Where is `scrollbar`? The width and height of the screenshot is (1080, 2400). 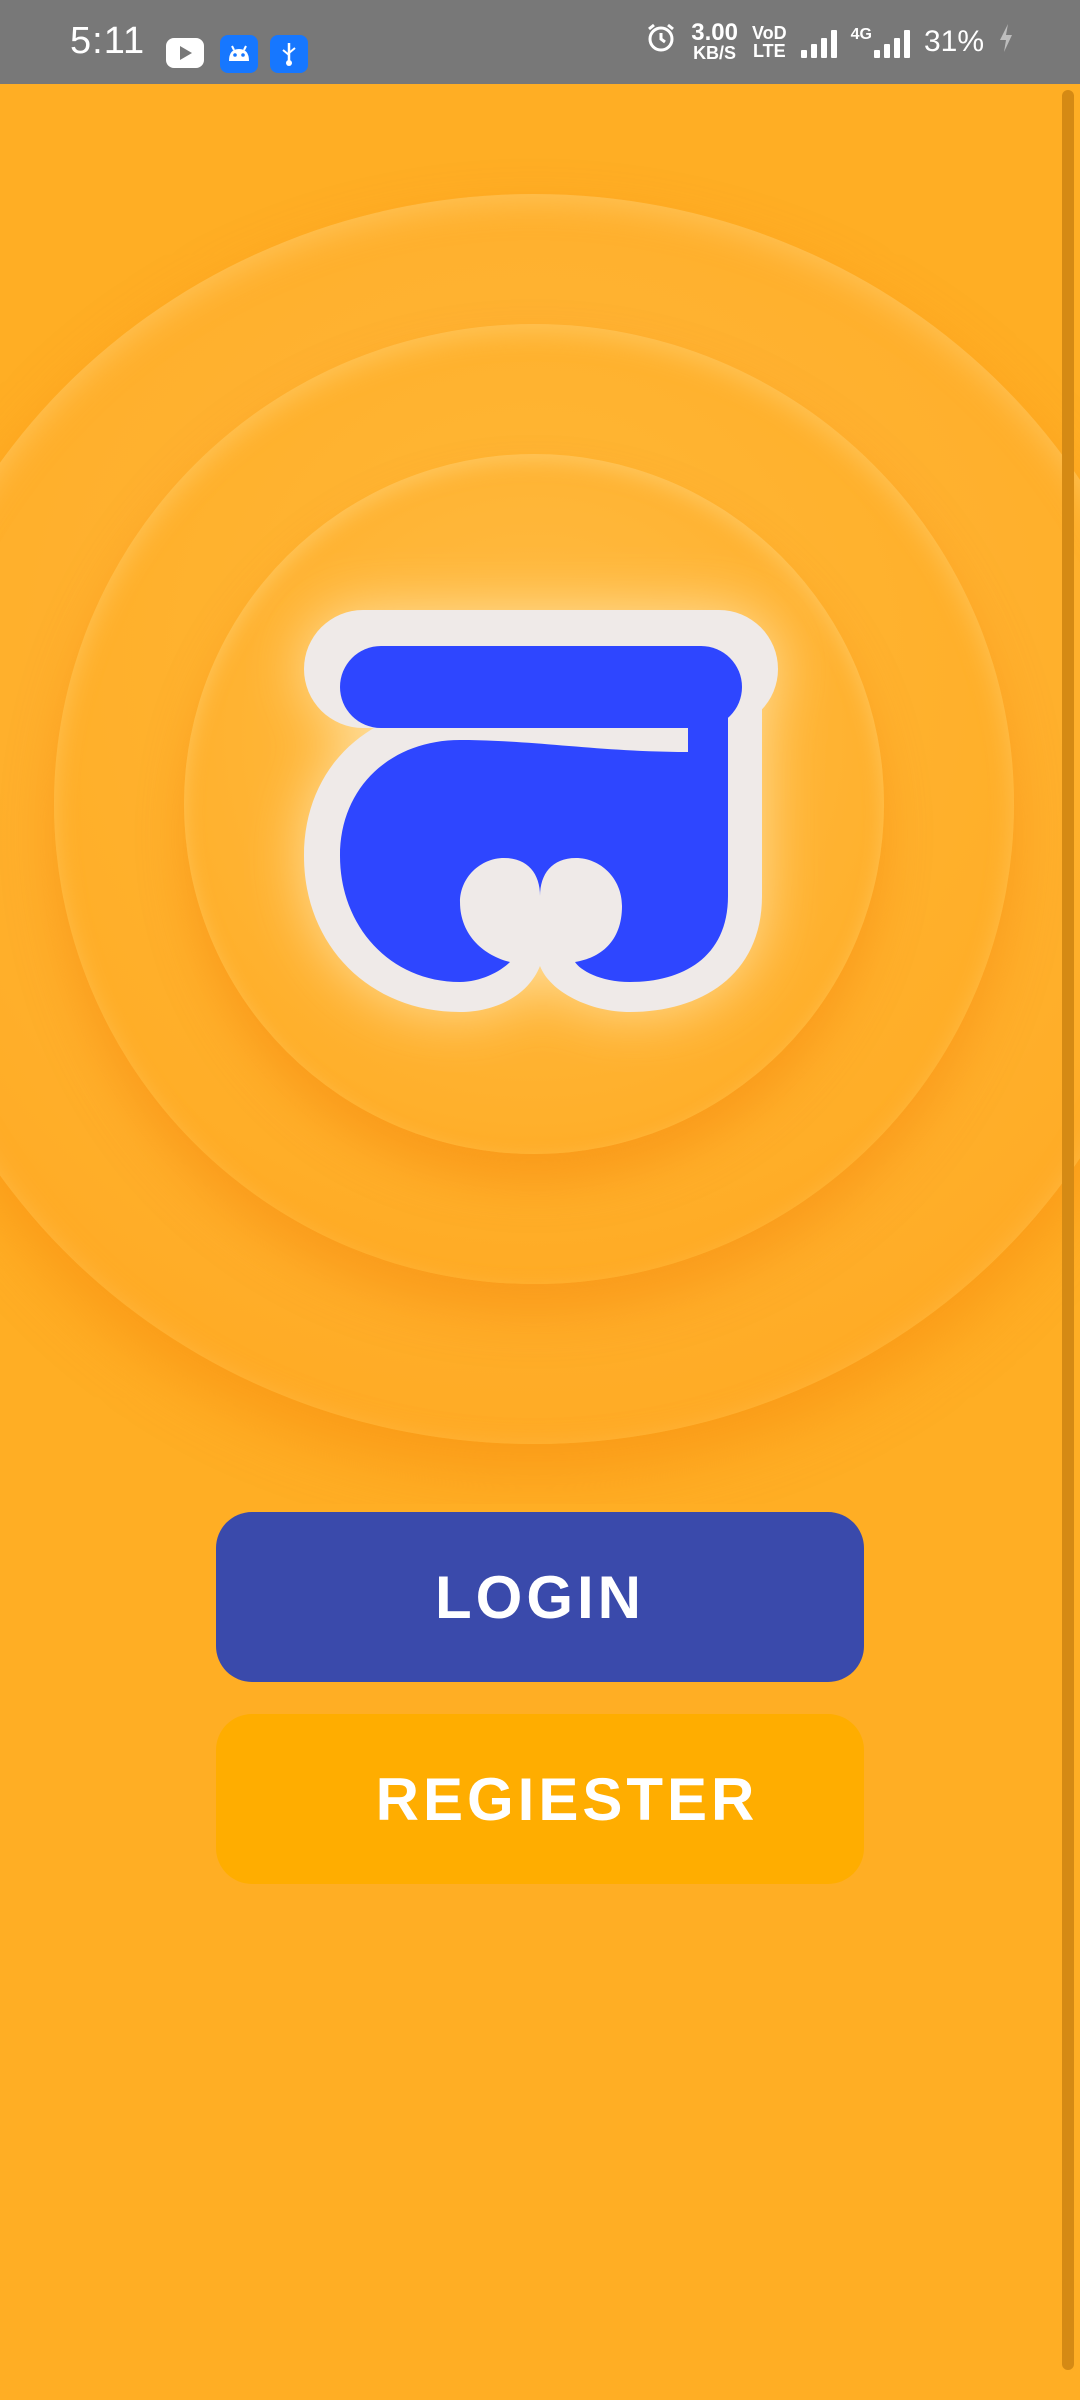
scrollbar is located at coordinates (1068, 1230).